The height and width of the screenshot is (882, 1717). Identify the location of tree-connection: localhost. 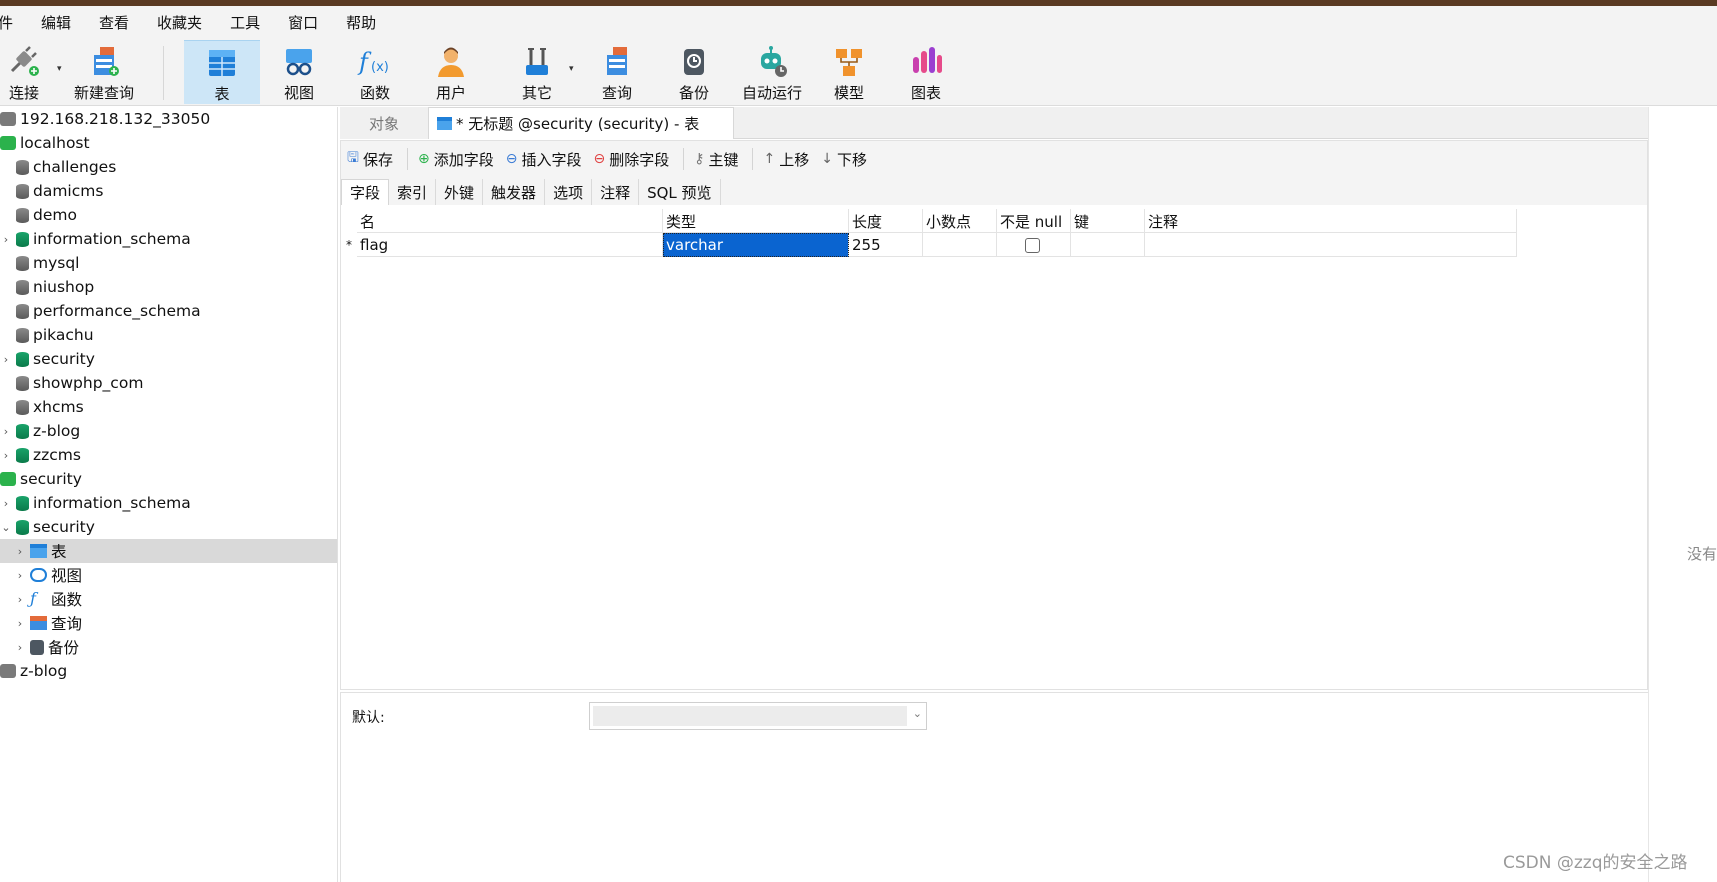
(168, 143).